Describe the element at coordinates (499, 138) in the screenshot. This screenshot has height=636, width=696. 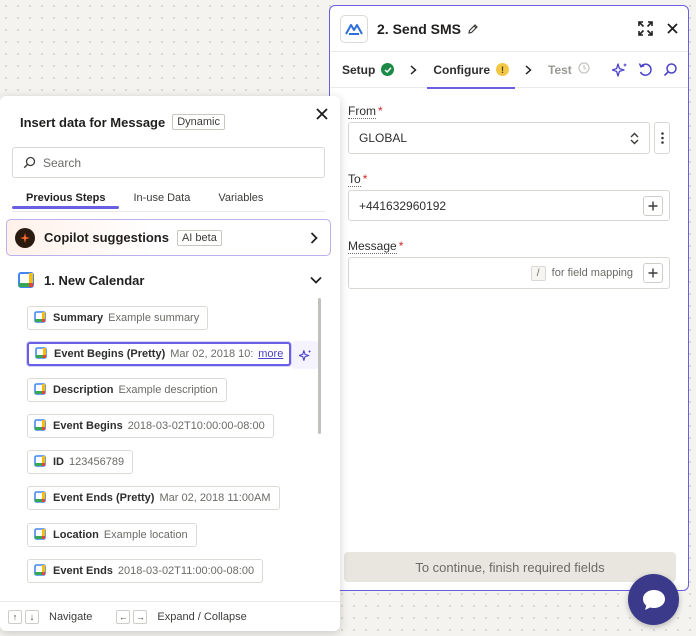
I see `from-select: GLOBAL` at that location.